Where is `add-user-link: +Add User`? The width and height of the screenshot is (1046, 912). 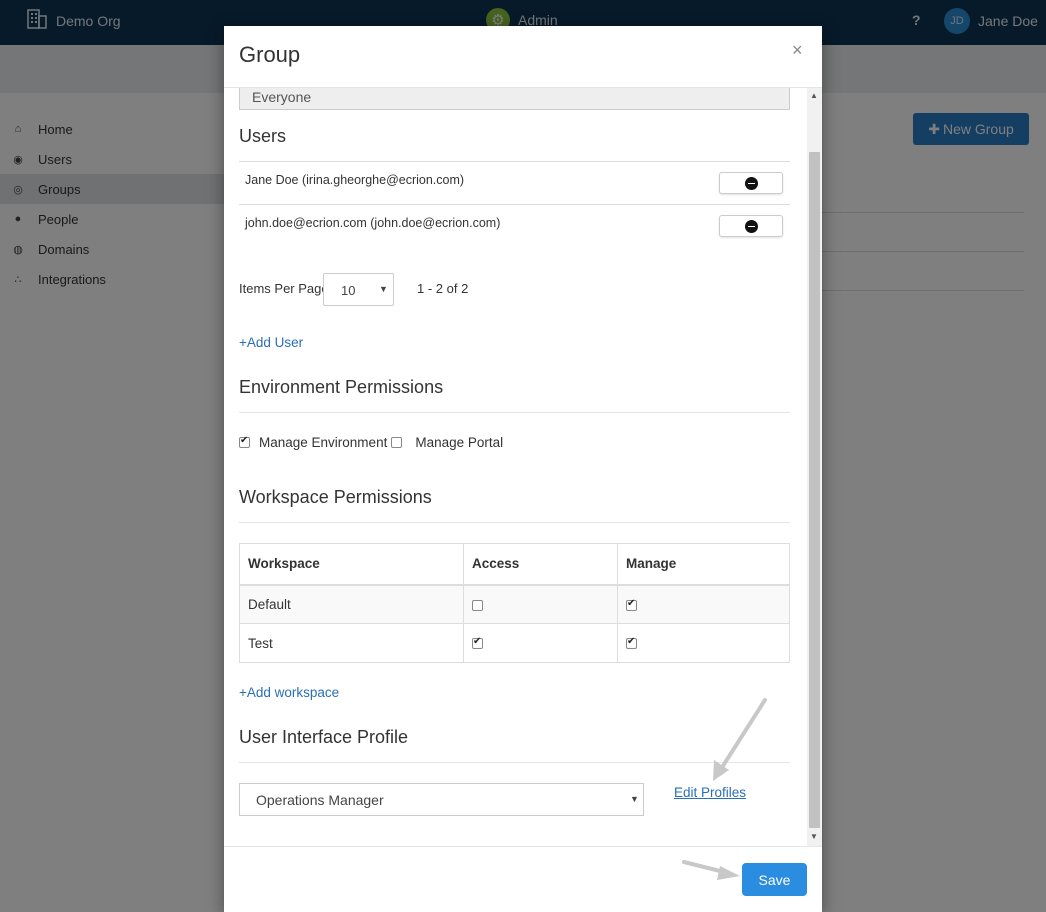
add-user-link: +Add User is located at coordinates (271, 342).